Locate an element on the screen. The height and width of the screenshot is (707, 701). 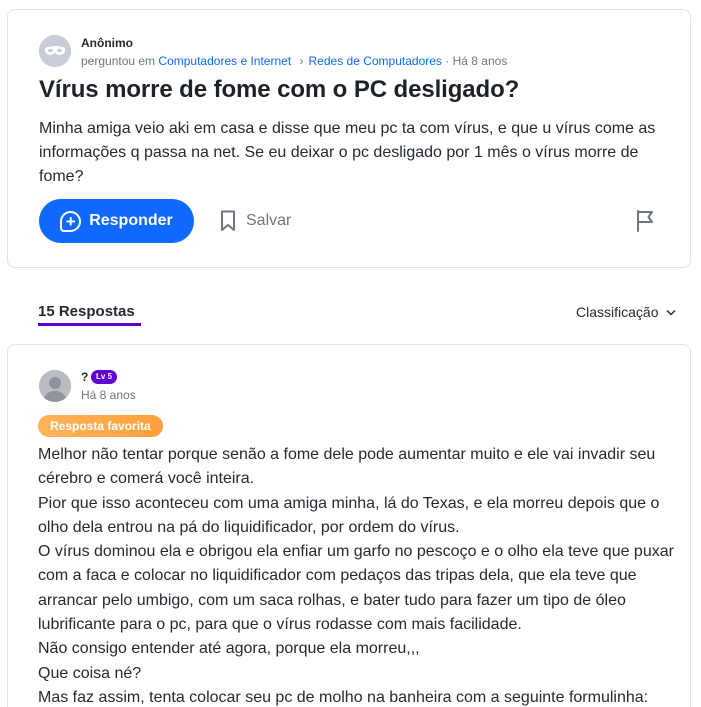
anonymous-avatar is located at coordinates (55, 51).